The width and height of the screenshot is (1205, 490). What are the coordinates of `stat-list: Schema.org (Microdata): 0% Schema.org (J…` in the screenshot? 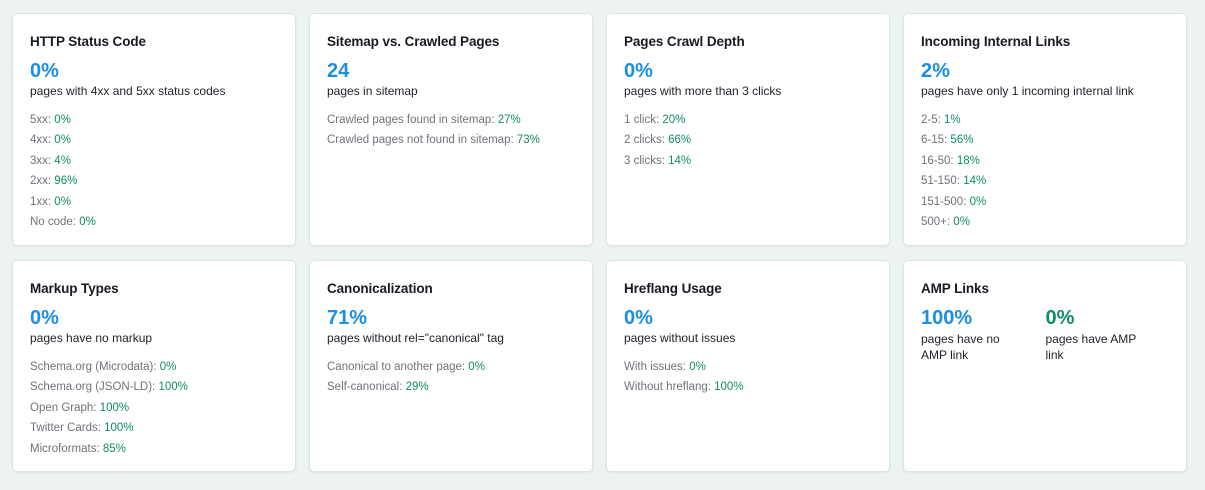 It's located at (154, 408).